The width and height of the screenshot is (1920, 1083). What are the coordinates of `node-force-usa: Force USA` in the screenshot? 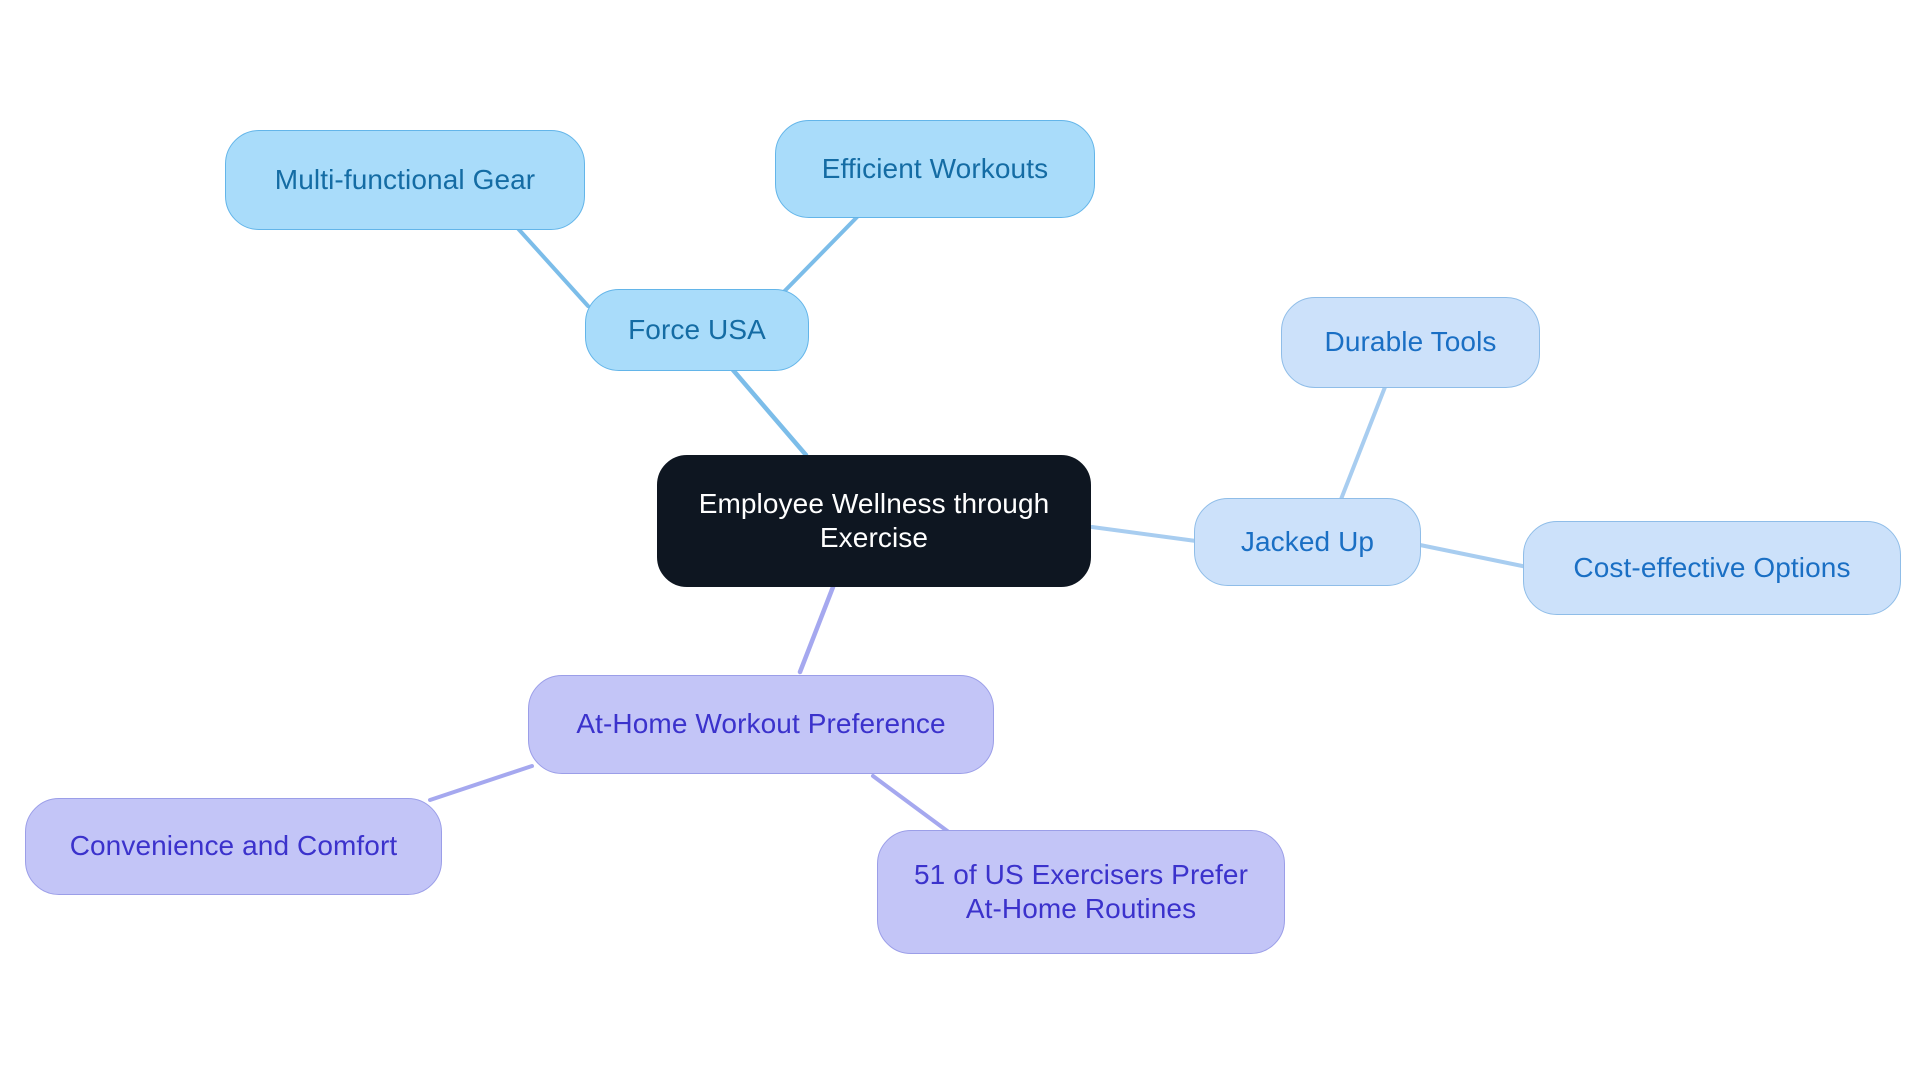 It's located at (697, 330).